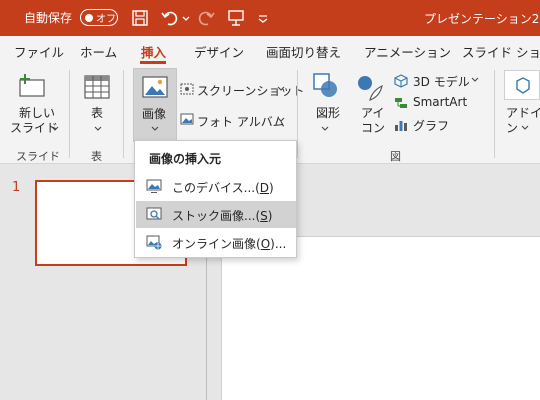 Image resolution: width=540 pixels, height=400 pixels. What do you see at coordinates (326, 86) in the screenshot?
I see `shapes-icon` at bounding box center [326, 86].